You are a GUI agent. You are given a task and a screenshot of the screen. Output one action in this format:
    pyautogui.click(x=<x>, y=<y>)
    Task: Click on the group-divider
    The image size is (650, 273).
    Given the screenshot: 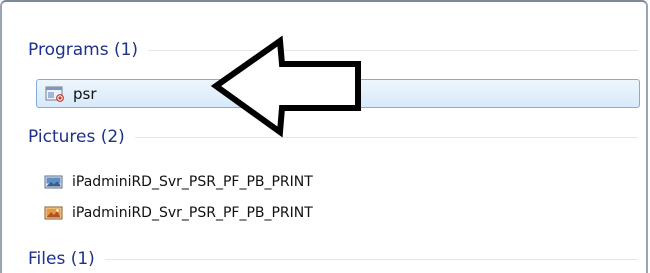 What is the action you would take?
    pyautogui.click(x=371, y=259)
    